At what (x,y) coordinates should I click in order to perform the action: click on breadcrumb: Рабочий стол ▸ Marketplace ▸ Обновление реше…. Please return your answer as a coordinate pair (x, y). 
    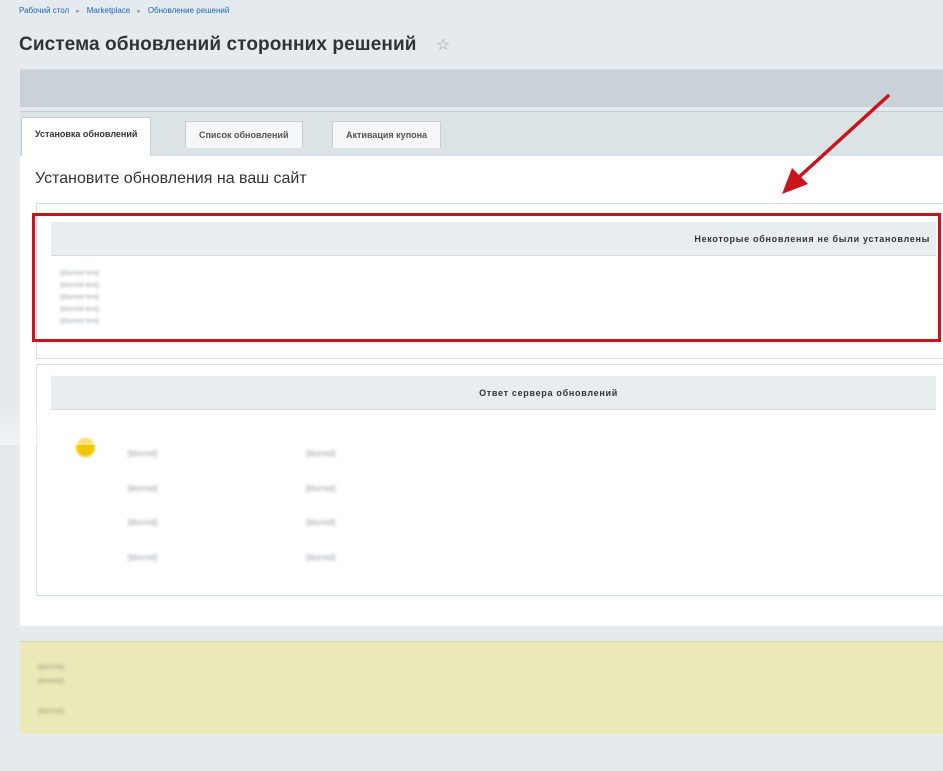
    Looking at the image, I should click on (124, 10).